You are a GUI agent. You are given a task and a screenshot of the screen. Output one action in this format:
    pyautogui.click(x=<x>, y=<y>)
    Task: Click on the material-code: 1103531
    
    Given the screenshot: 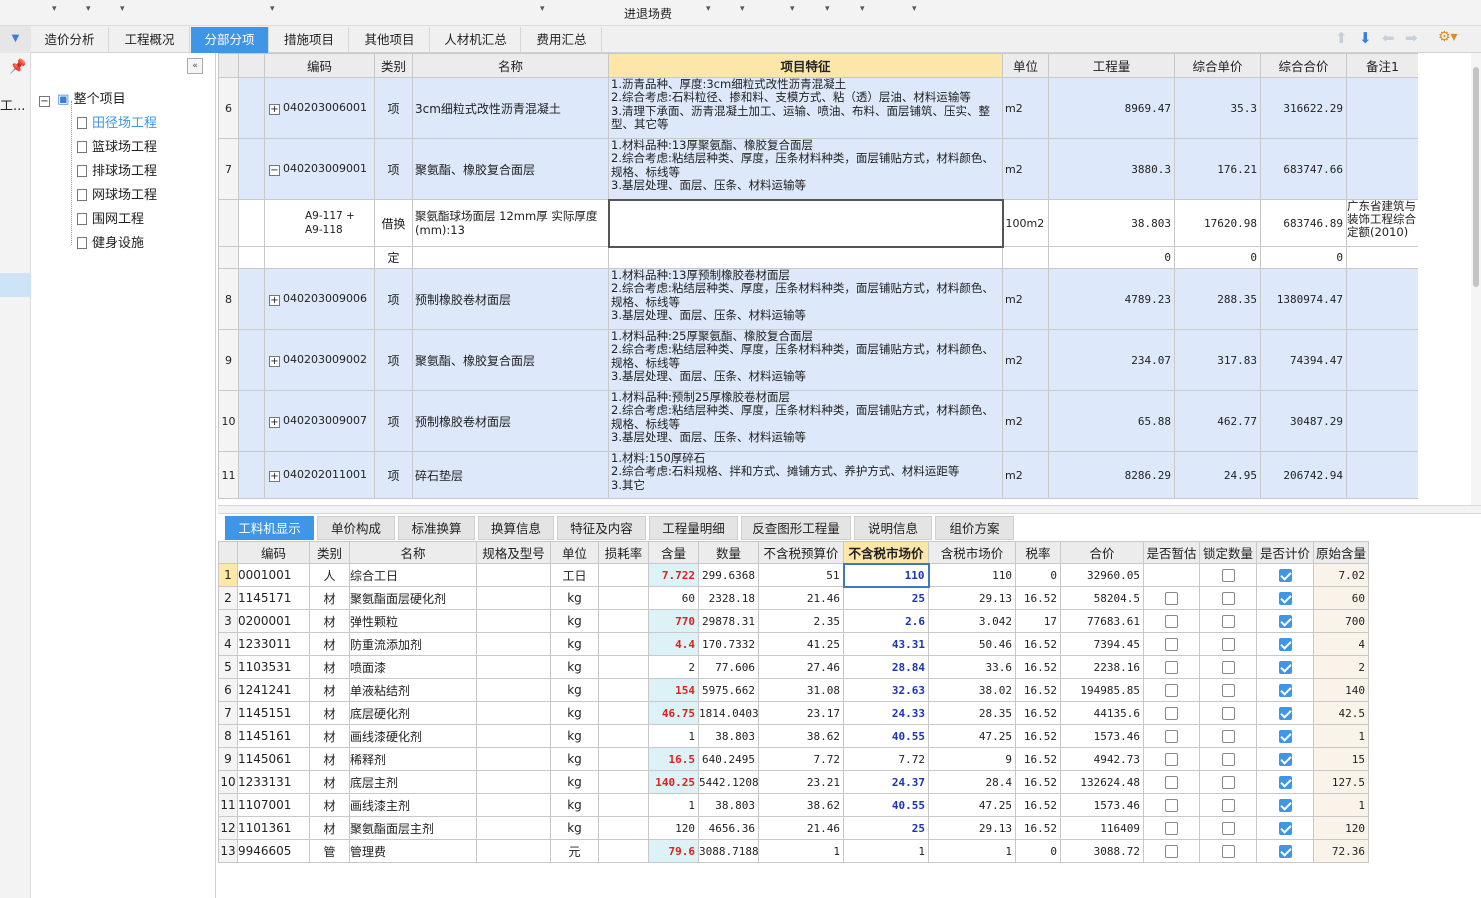 What is the action you would take?
    pyautogui.click(x=273, y=667)
    